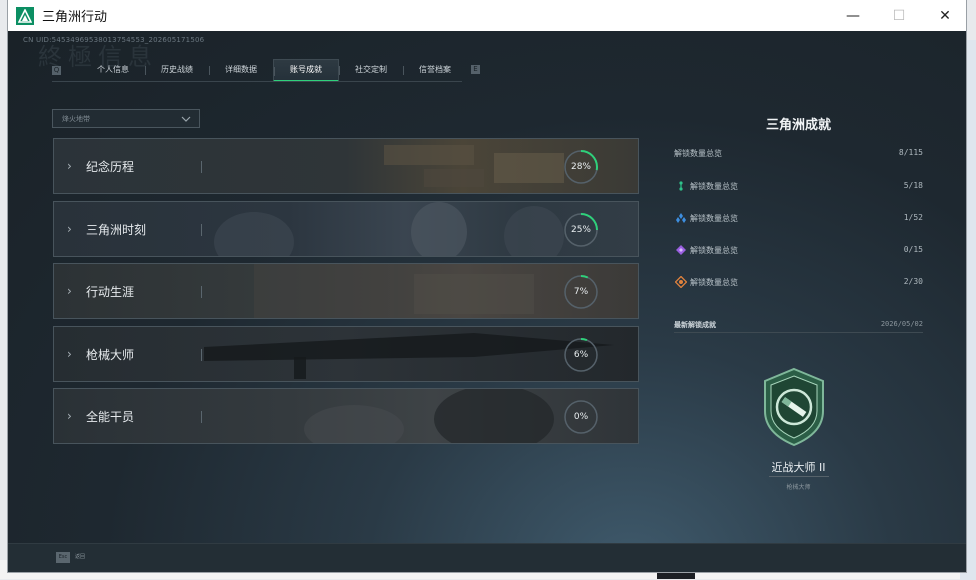 This screenshot has width=976, height=580. Describe the element at coordinates (475, 69) in the screenshot. I see `tab-next-key: E` at that location.